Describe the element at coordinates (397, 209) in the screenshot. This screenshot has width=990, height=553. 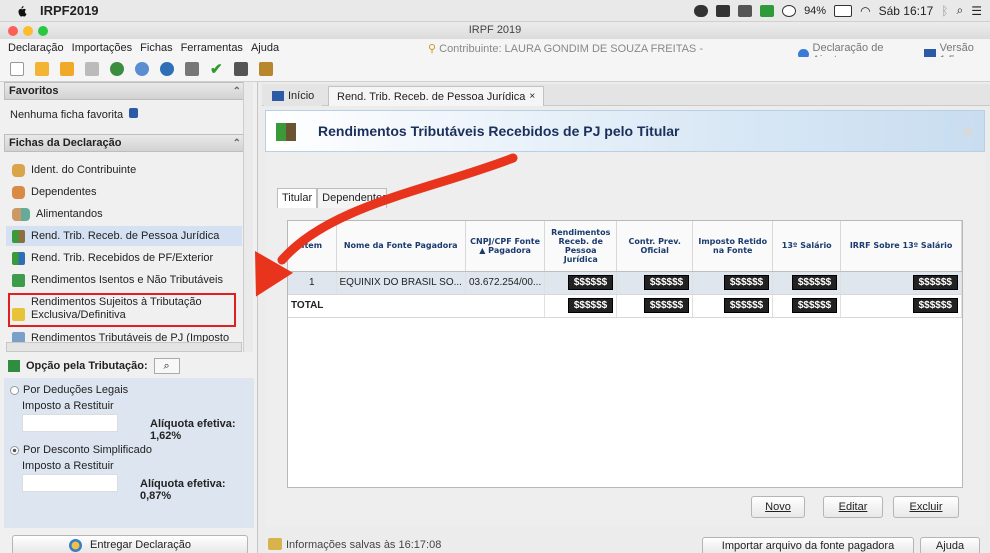
I see `arrow-shaft` at that location.